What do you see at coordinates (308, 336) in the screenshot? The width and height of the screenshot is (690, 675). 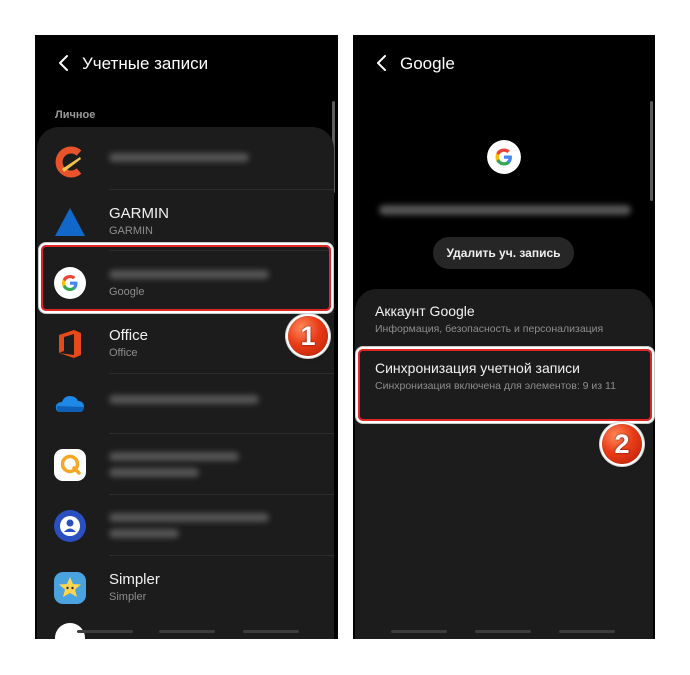 I see `callout-badge-1: 1` at bounding box center [308, 336].